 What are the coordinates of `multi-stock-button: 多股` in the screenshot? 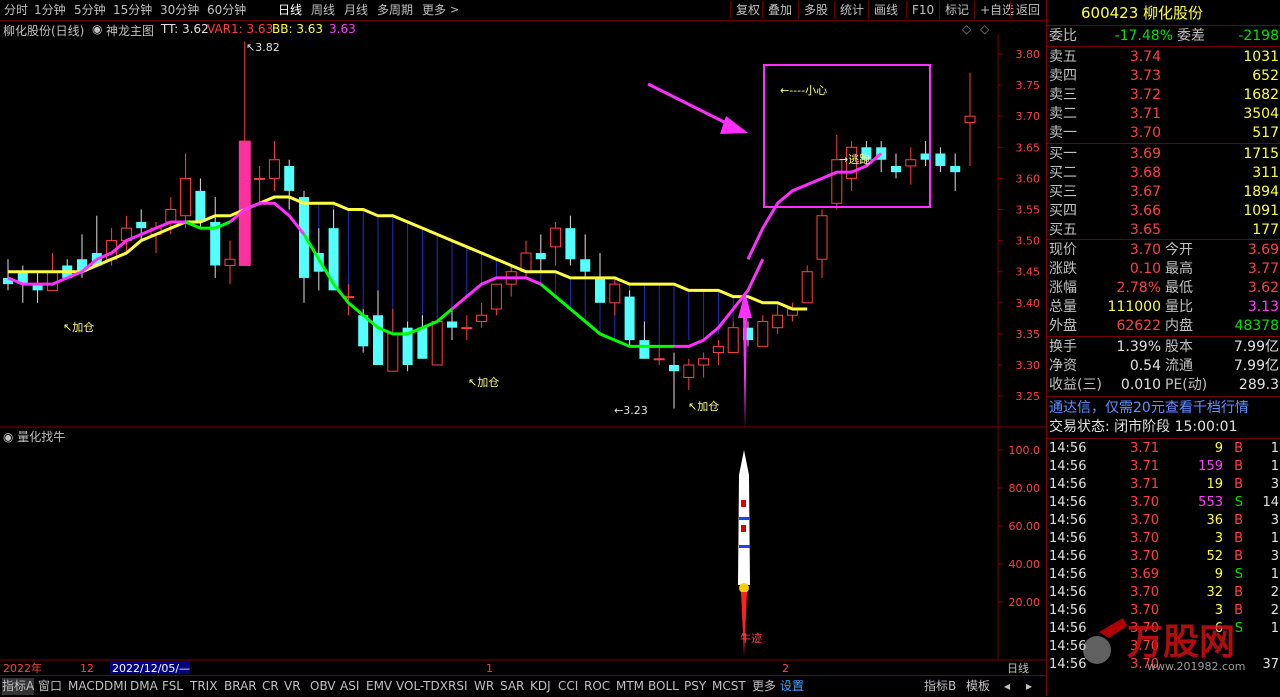 It's located at (815, 10).